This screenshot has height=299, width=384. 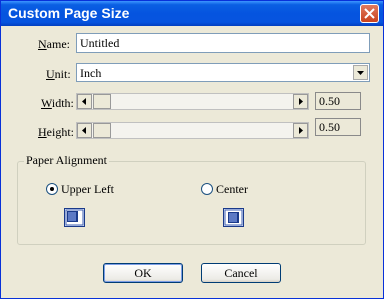 I want to click on height-scroll-right-button, so click(x=300, y=130).